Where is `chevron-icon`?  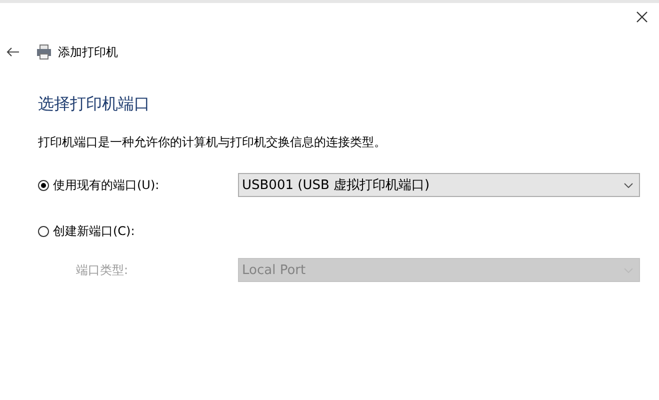 chevron-icon is located at coordinates (628, 185).